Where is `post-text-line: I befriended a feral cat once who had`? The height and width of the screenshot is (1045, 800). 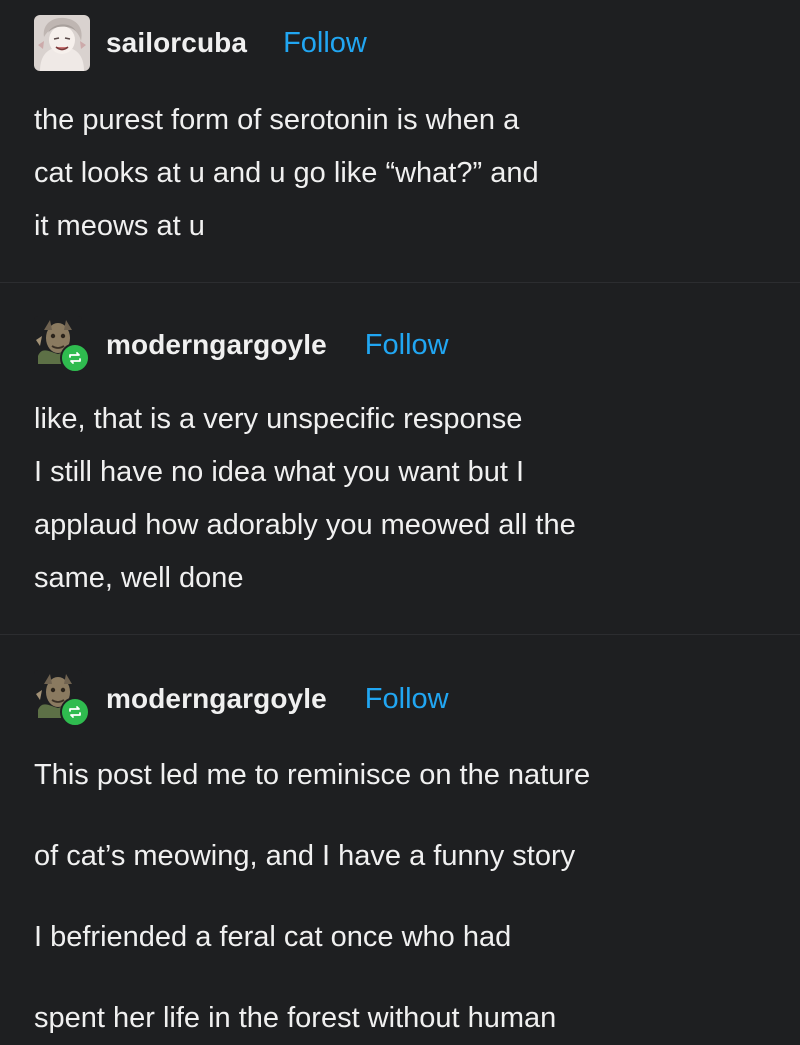
post-text-line: I befriended a feral cat once who had is located at coordinates (273, 937).